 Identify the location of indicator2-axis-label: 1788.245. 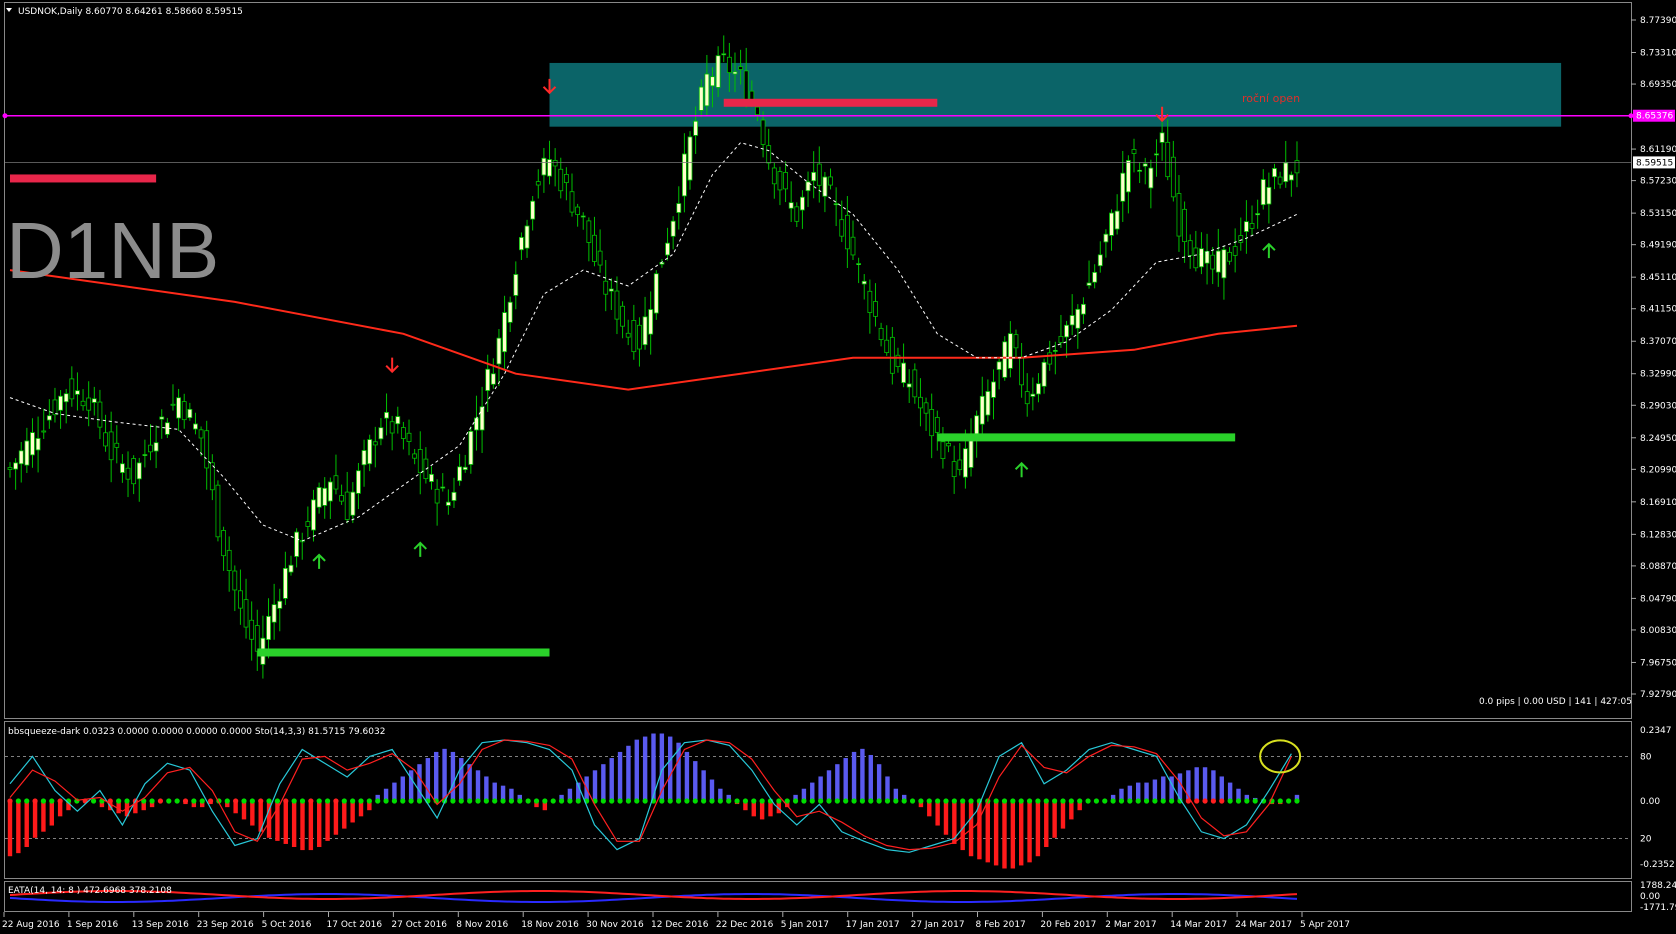
(1658, 886).